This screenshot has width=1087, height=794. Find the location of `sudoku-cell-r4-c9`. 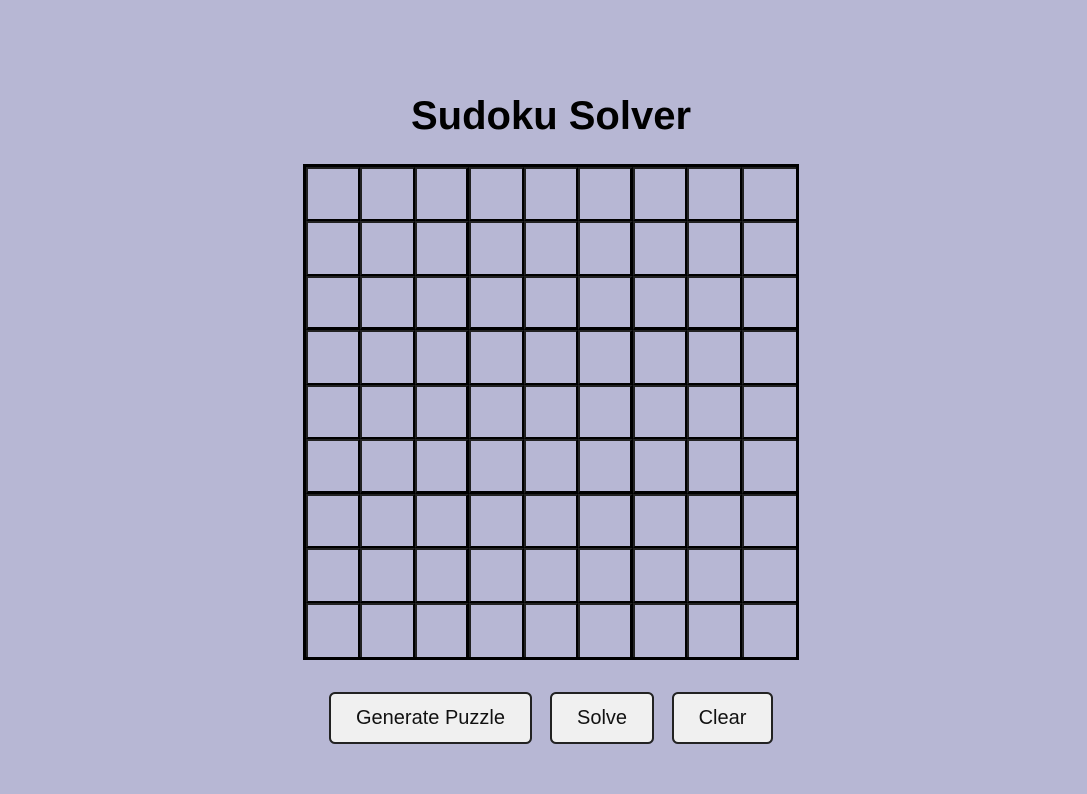

sudoku-cell-r4-c9 is located at coordinates (768, 357).